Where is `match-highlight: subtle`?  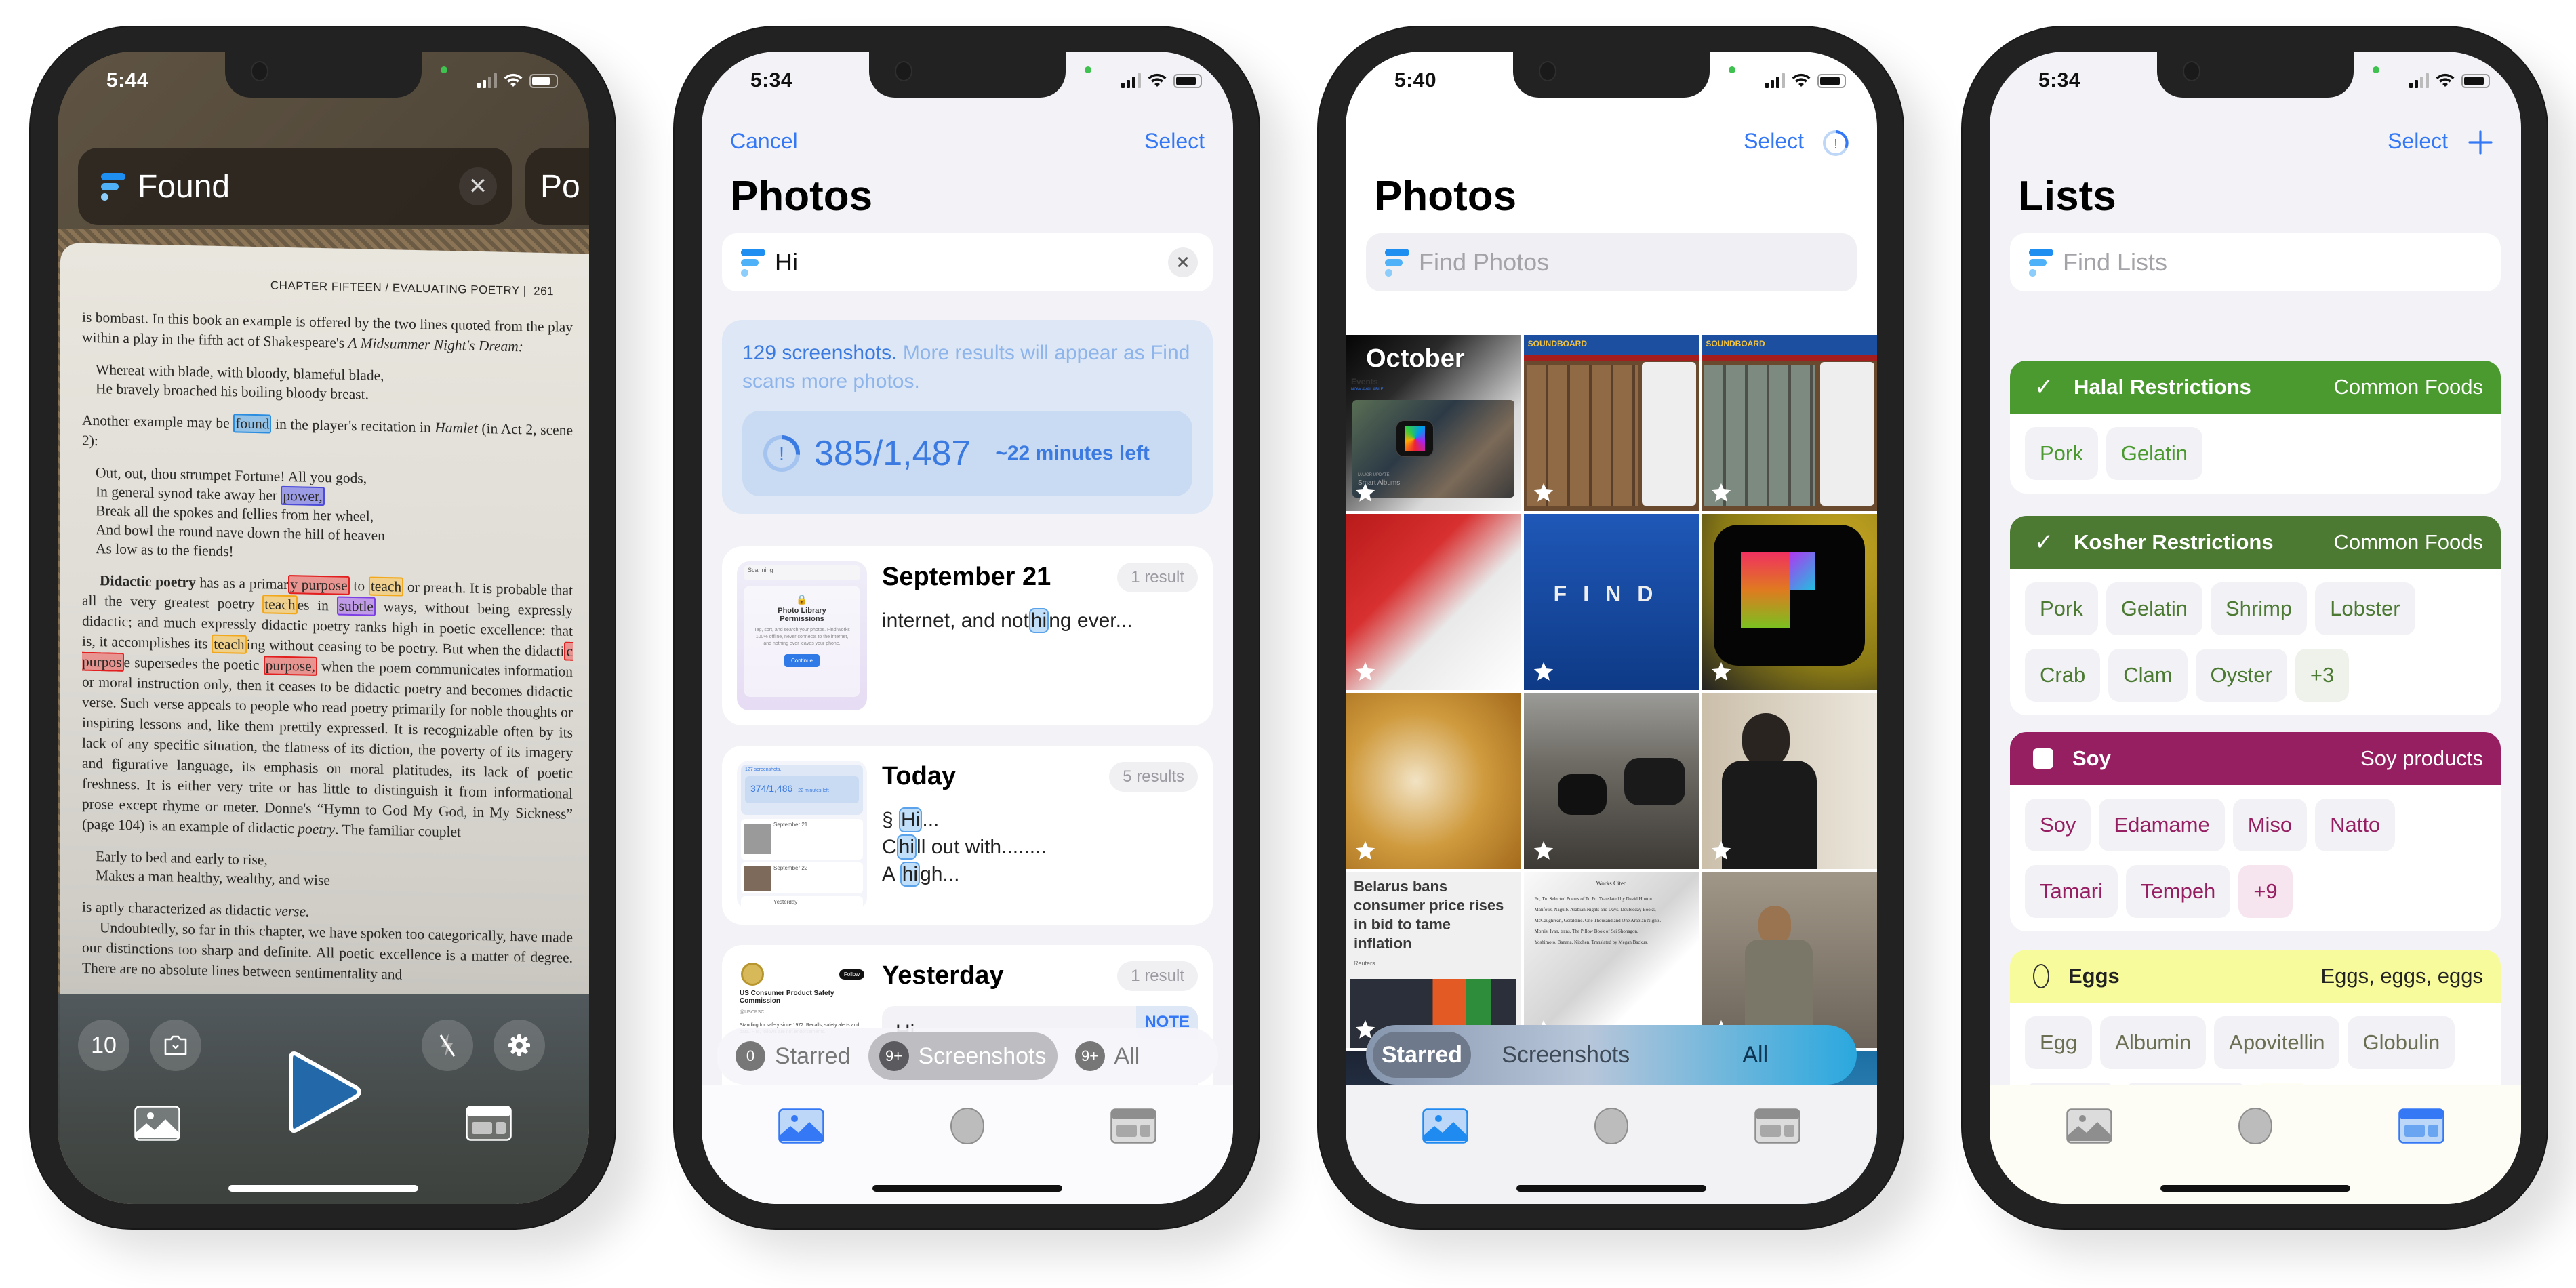
match-highlight: subtle is located at coordinates (356, 606).